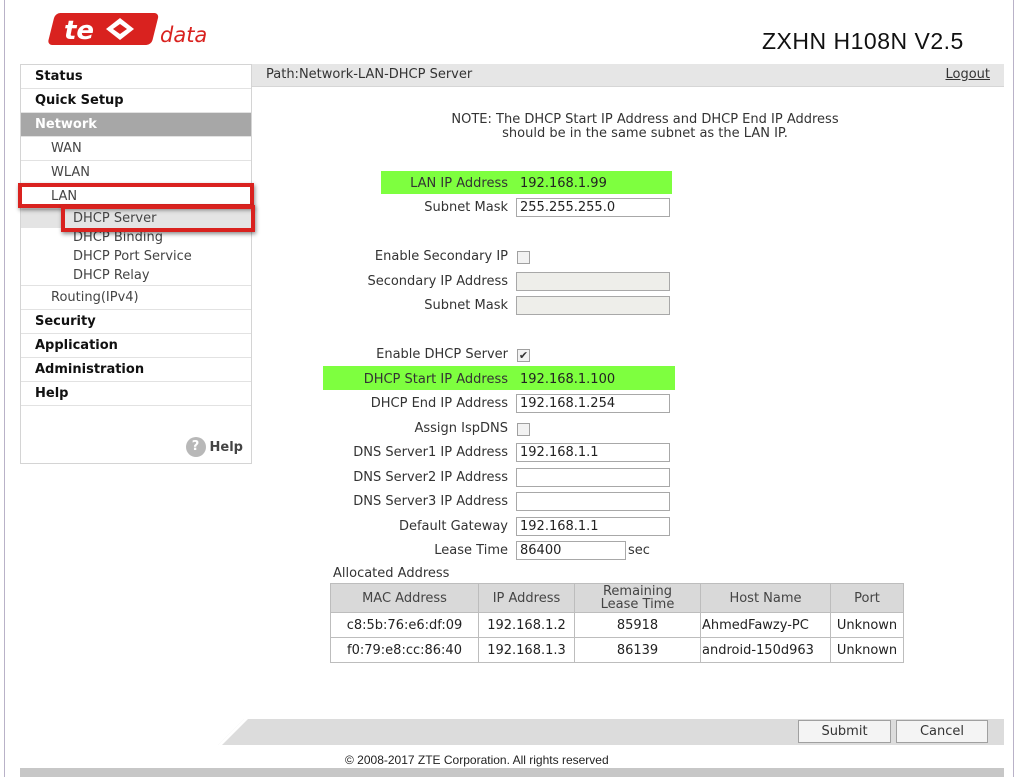 The image size is (1020, 777). I want to click on sidebar-item-administration: Administration, so click(136, 370).